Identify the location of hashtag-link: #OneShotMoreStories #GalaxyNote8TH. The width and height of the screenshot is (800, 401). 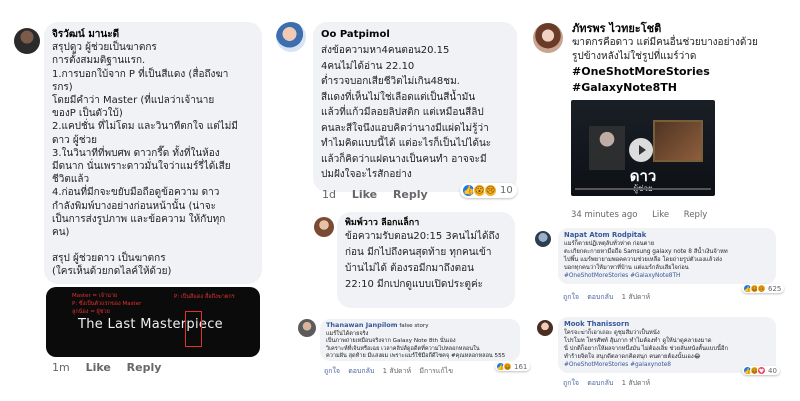
(667, 276).